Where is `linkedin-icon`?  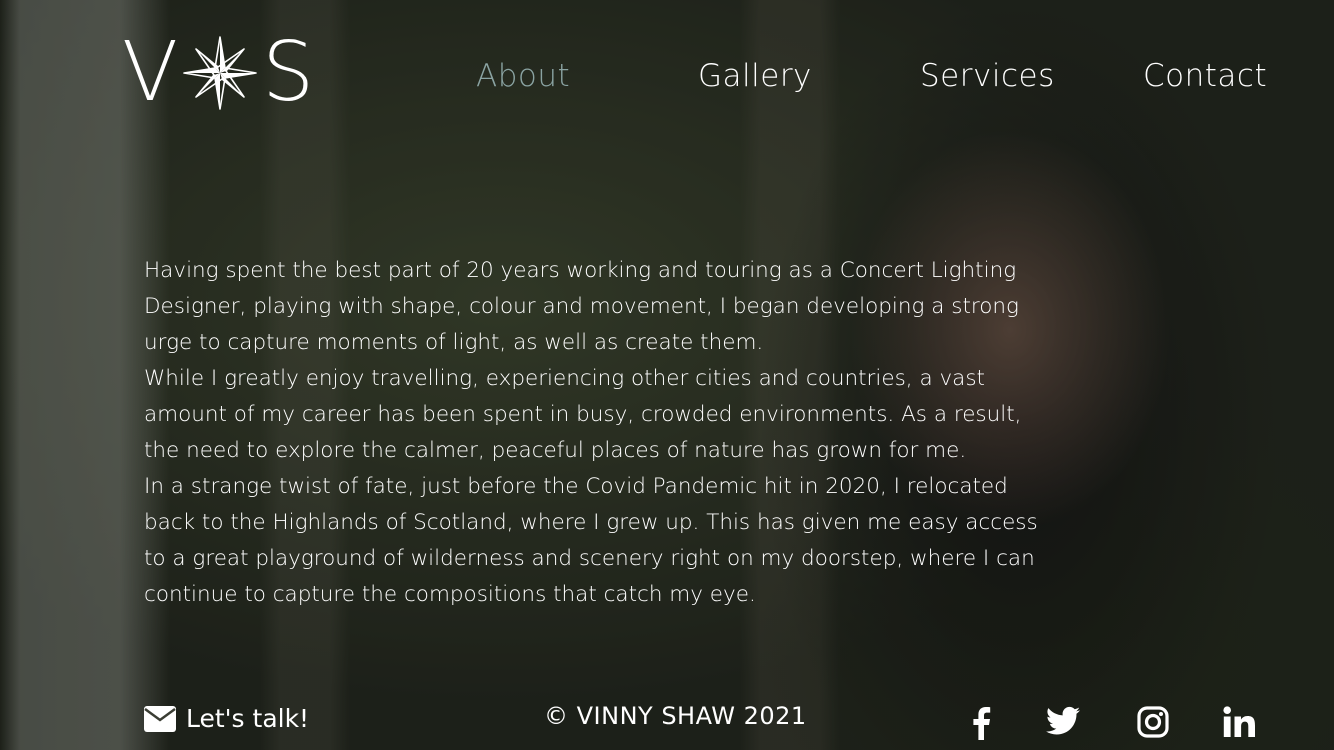 linkedin-icon is located at coordinates (1239, 721).